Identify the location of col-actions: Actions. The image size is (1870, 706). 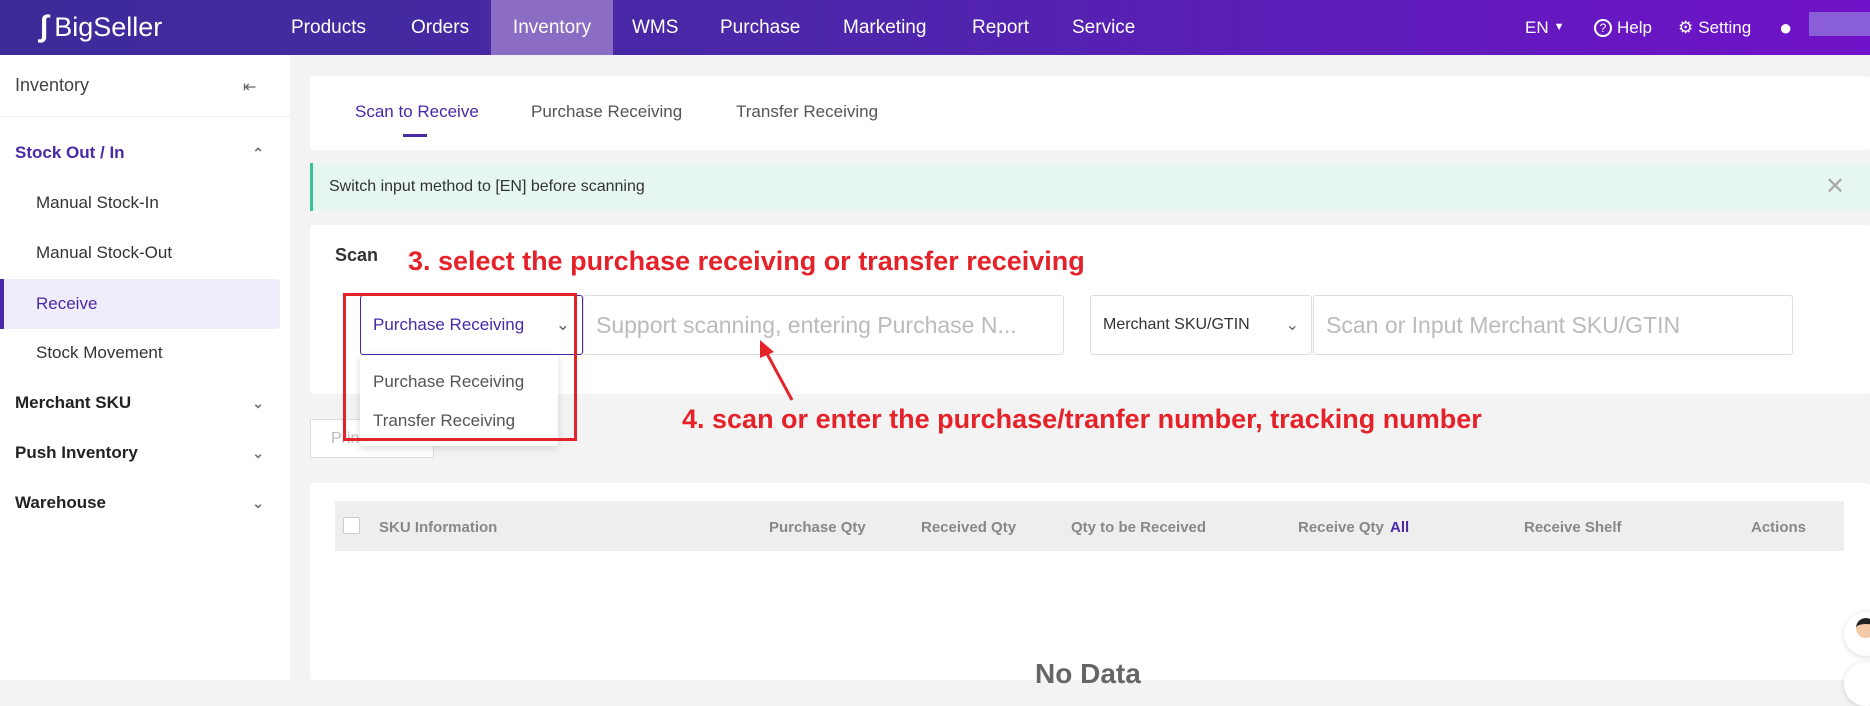
(1779, 527).